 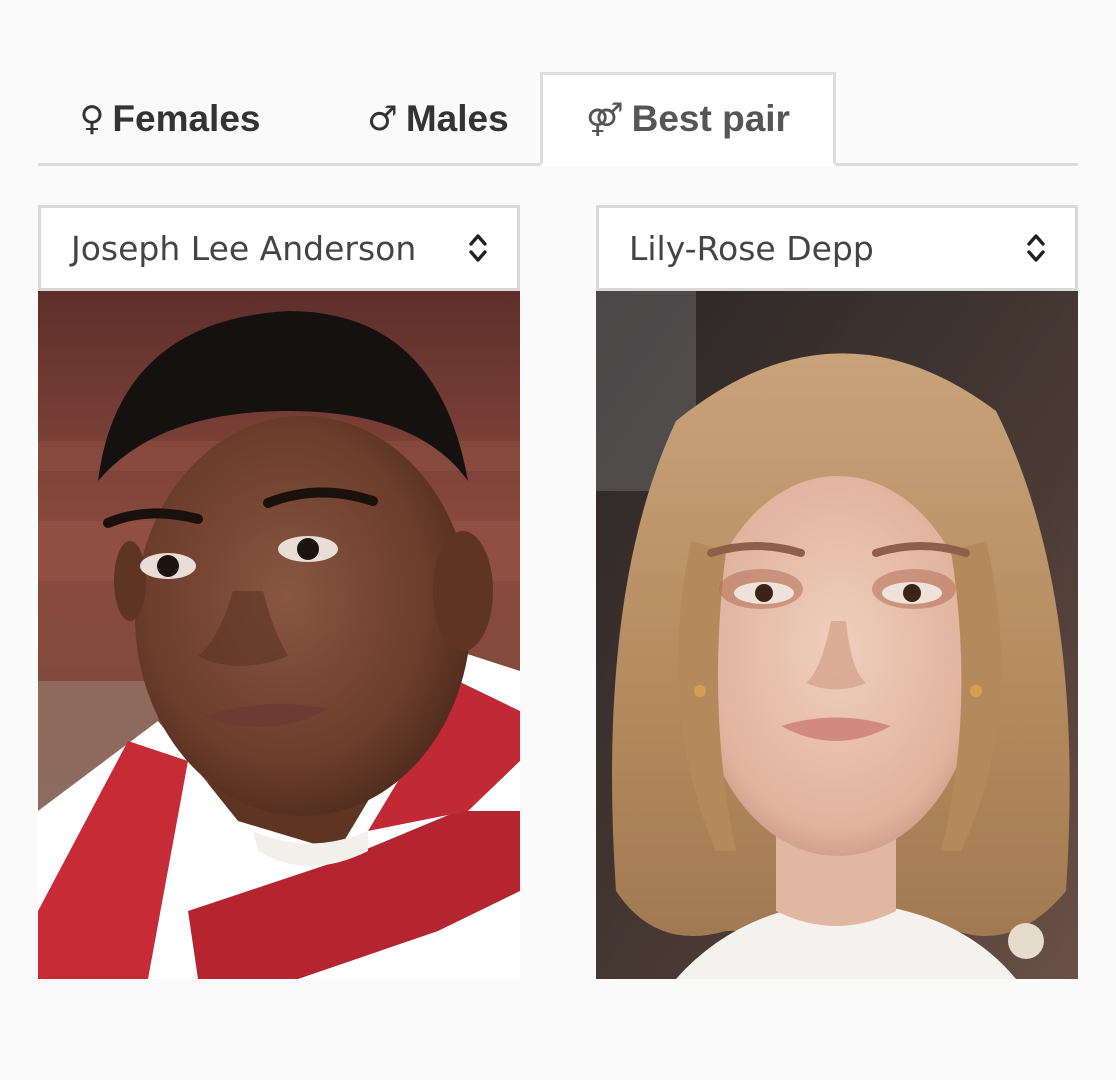 What do you see at coordinates (751, 248) in the screenshot?
I see `right-person-selected-value: Lily-Rose Depp` at bounding box center [751, 248].